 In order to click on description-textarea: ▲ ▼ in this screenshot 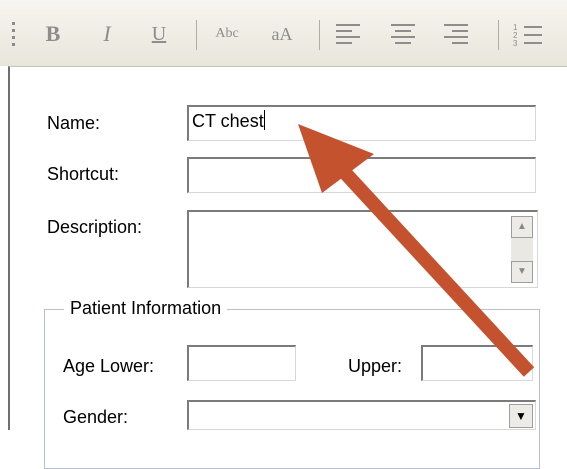, I will do `click(362, 249)`.